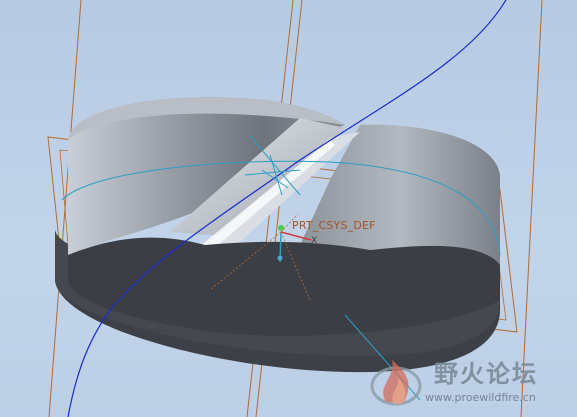 This screenshot has height=417, width=577. I want to click on csys-label: PRT_CSYS_DEF, so click(334, 225).